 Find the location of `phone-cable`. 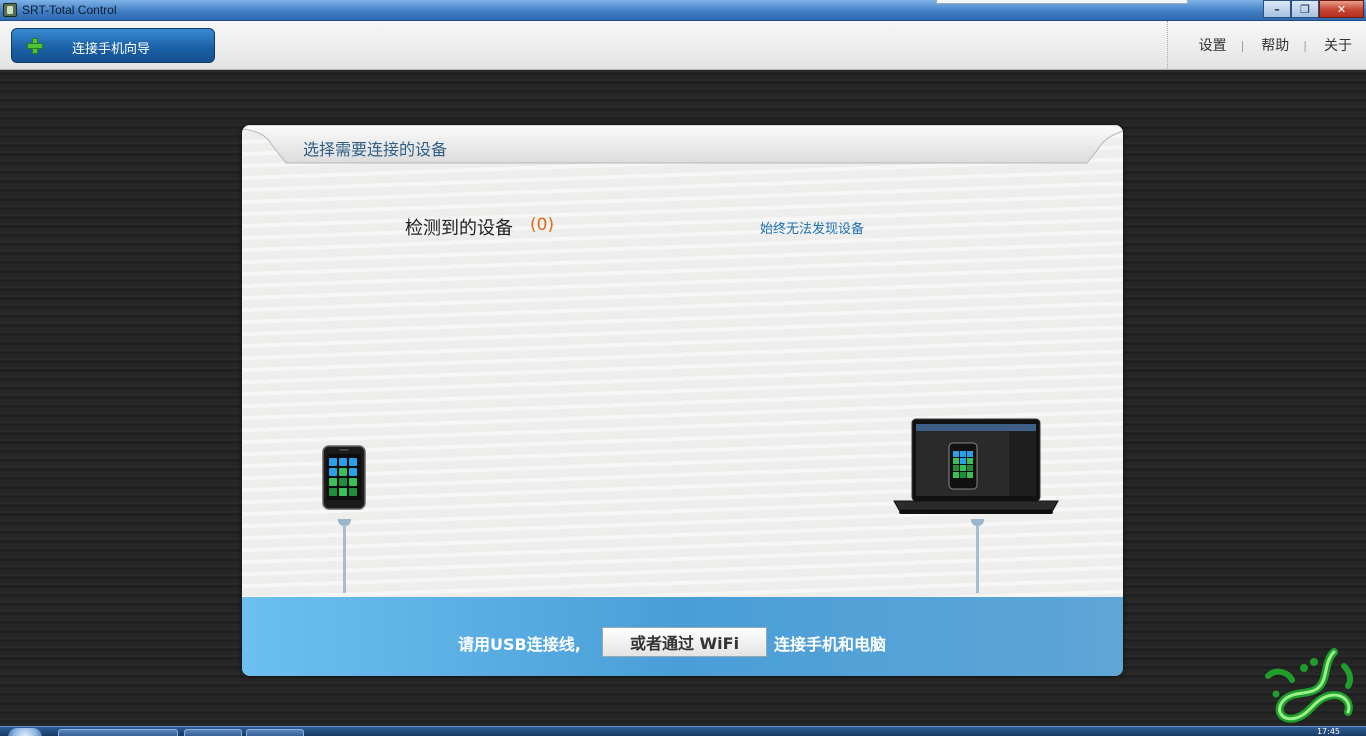

phone-cable is located at coordinates (344, 559).